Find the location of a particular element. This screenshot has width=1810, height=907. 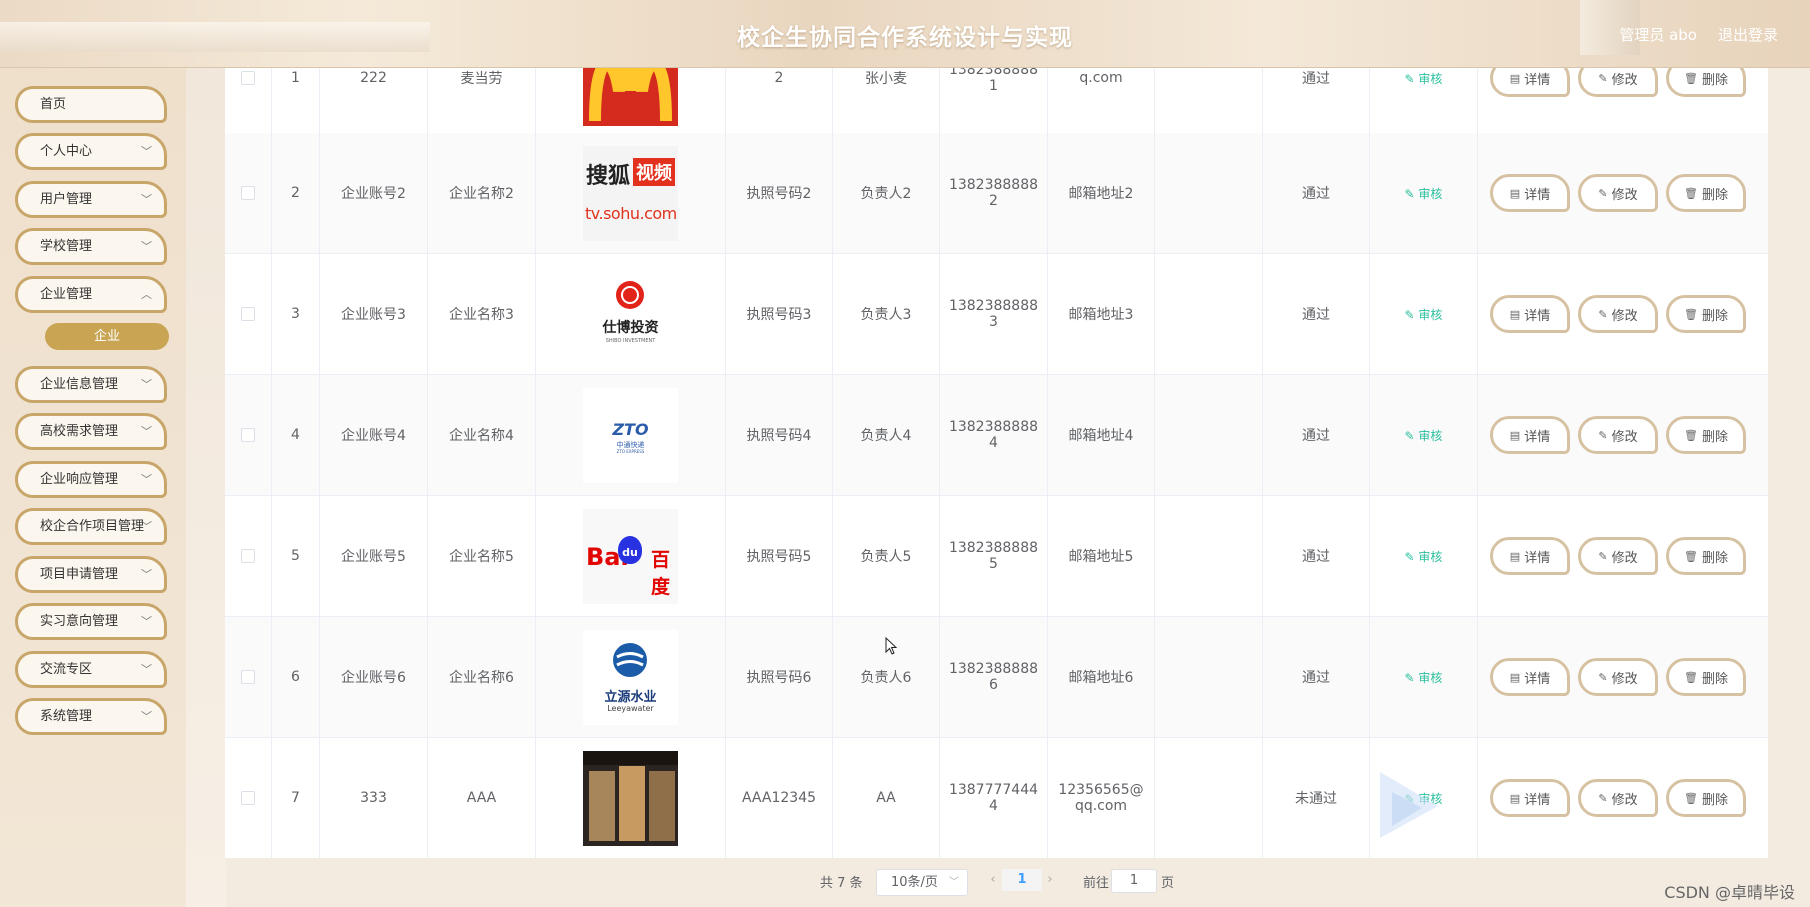

cell-actions: ▤ 详情 ✎ 修改 🗑 删除 is located at coordinates (1623, 556).